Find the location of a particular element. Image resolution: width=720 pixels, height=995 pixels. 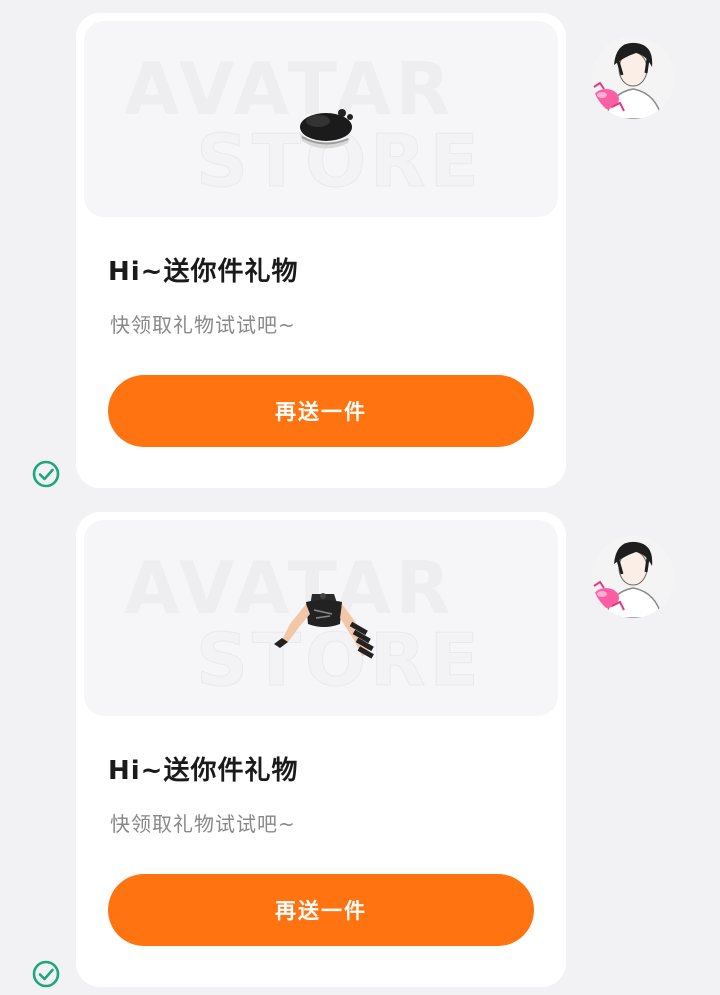

watermark-avatar: AVATAR is located at coordinates (289, 89).